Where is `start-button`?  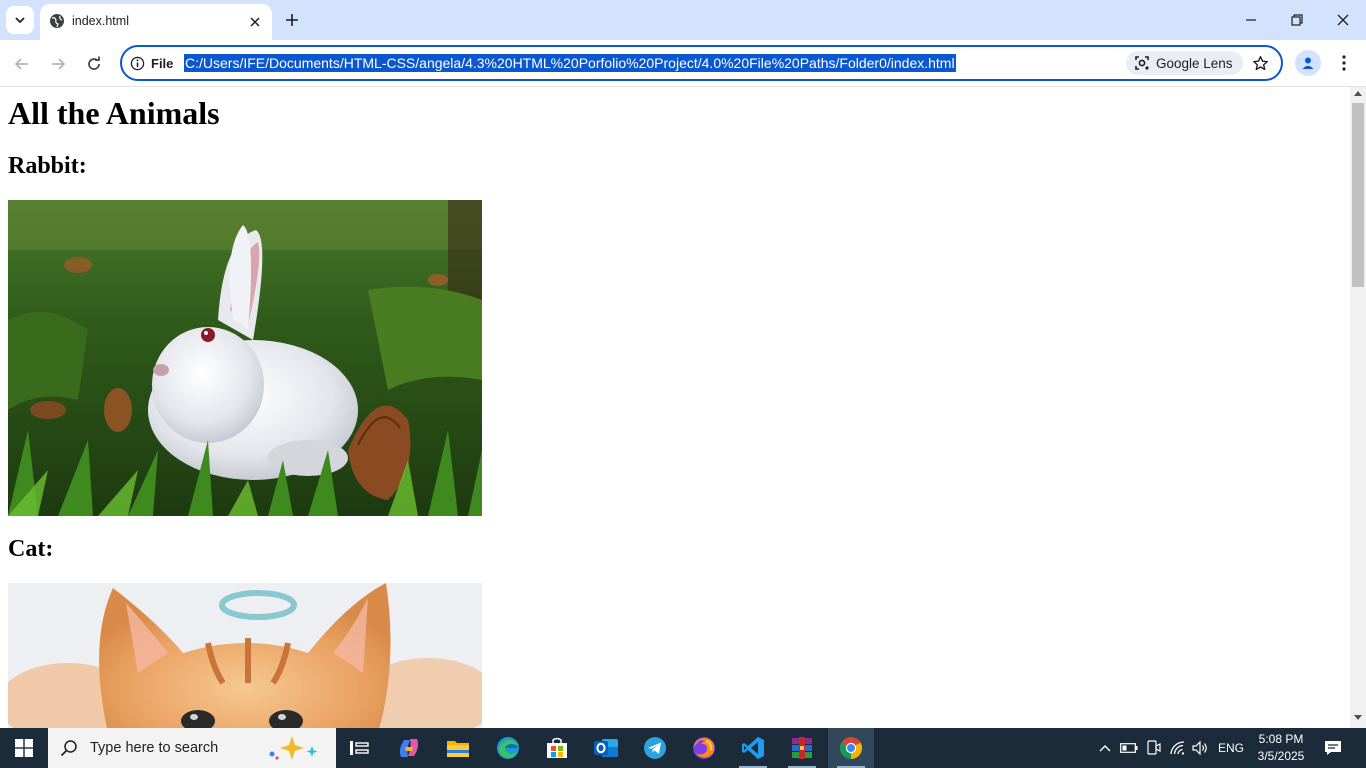
start-button is located at coordinates (24, 748).